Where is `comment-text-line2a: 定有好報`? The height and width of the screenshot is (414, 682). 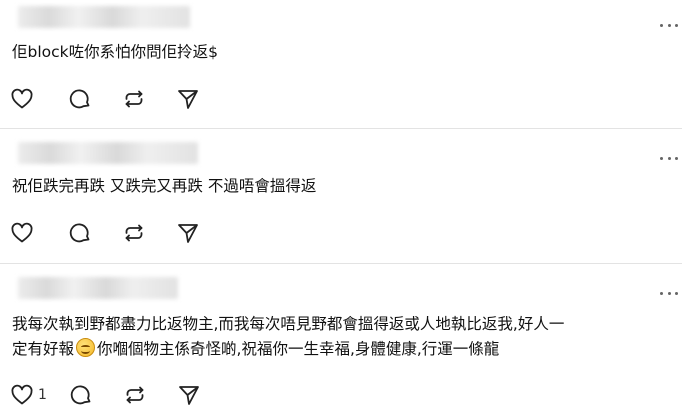
comment-text-line2a: 定有好報 is located at coordinates (43, 349).